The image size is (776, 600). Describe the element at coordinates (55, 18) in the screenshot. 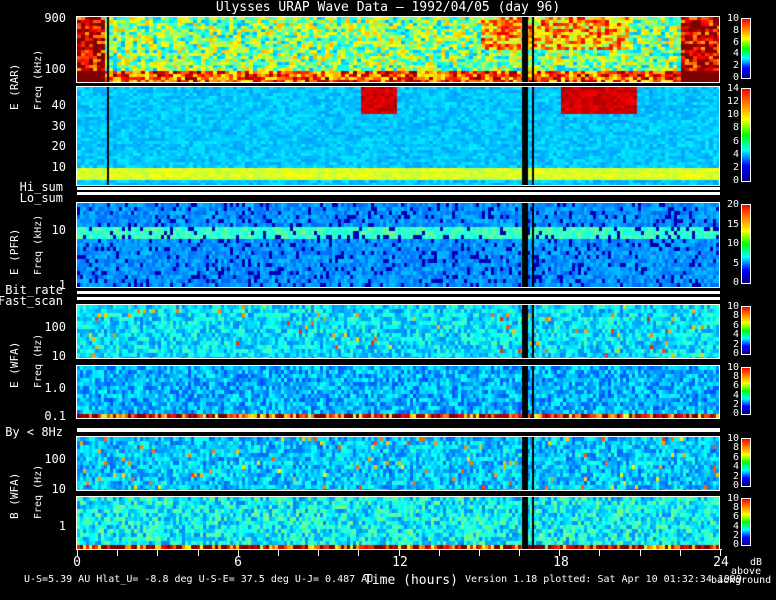

I see `ytick: 900` at that location.